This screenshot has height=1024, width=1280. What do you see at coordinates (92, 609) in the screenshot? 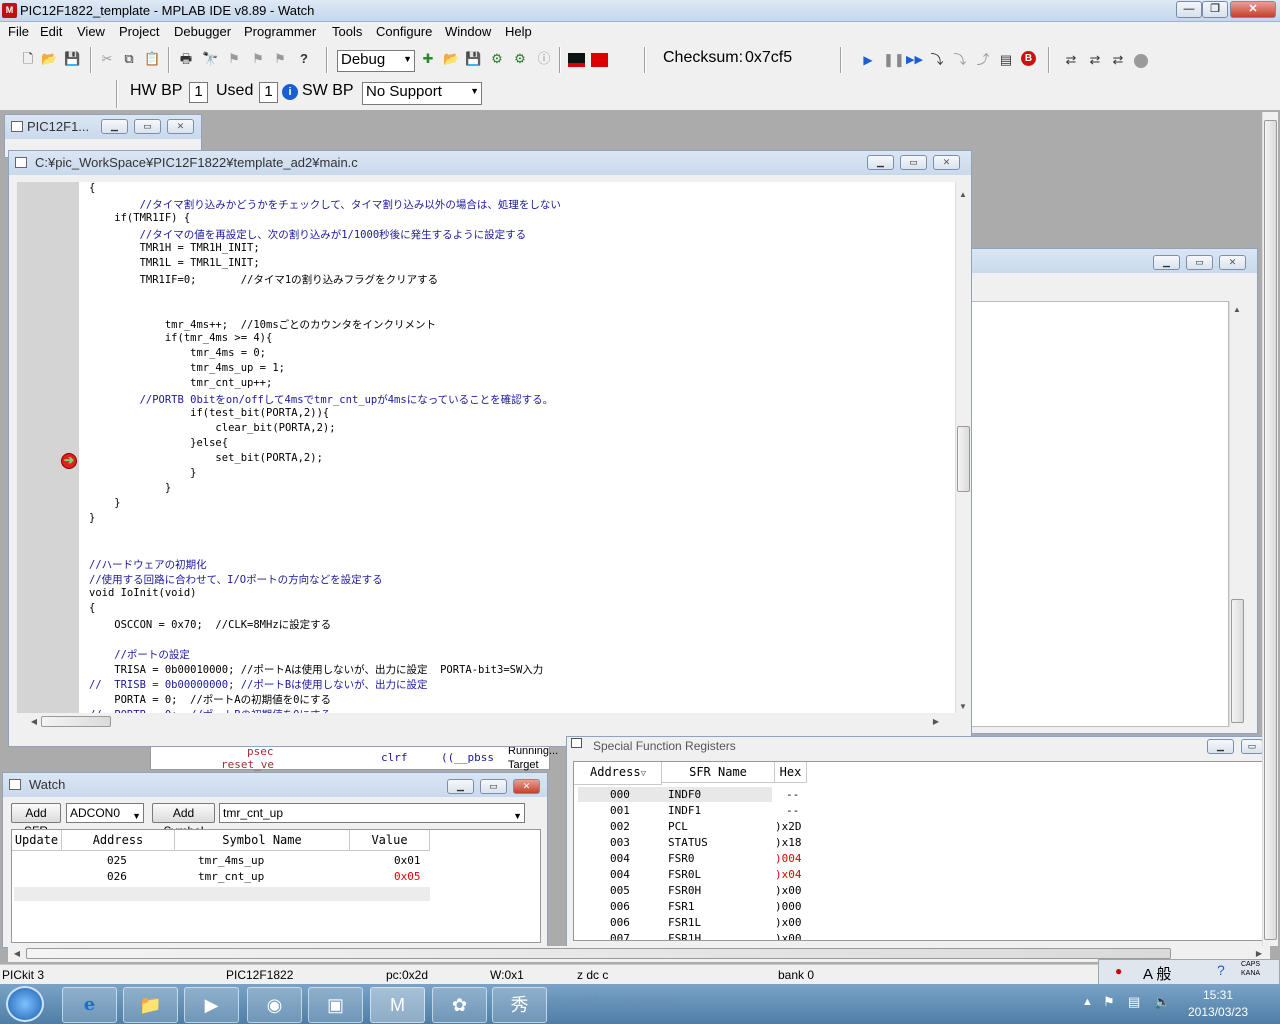
I see `code-line: {` at bounding box center [92, 609].